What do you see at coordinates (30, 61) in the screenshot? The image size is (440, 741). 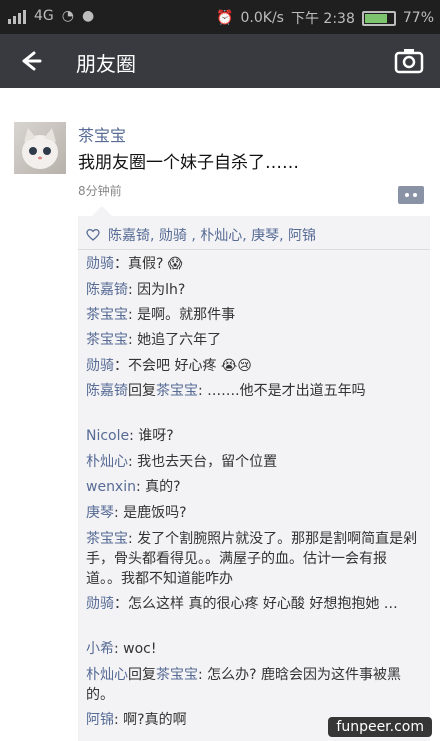 I see `back-arrow-icon` at bounding box center [30, 61].